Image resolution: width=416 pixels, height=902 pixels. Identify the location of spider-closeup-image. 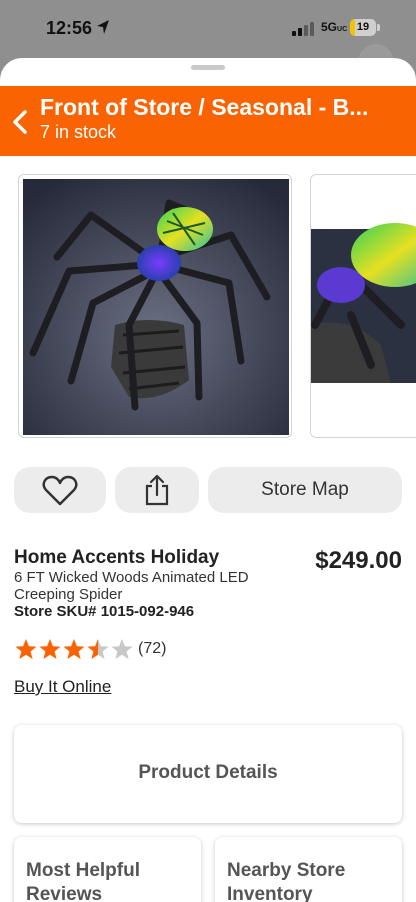
(363, 303).